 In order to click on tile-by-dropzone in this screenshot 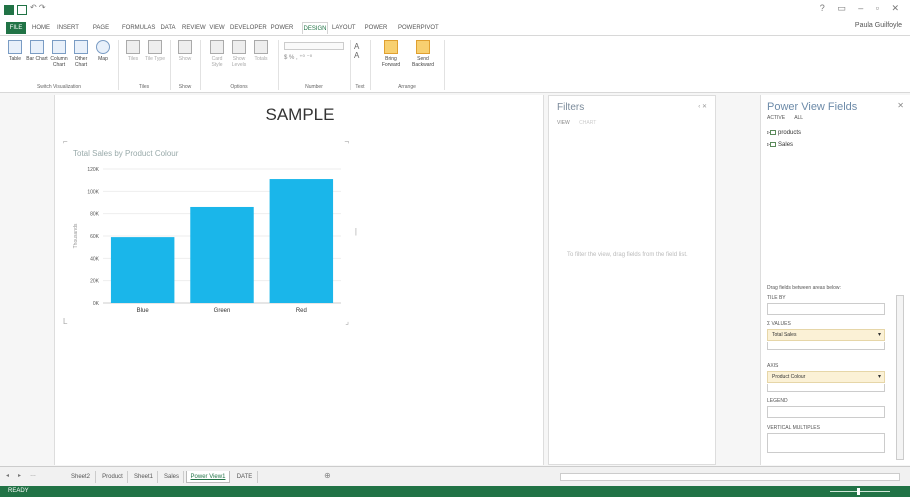, I will do `click(826, 309)`.